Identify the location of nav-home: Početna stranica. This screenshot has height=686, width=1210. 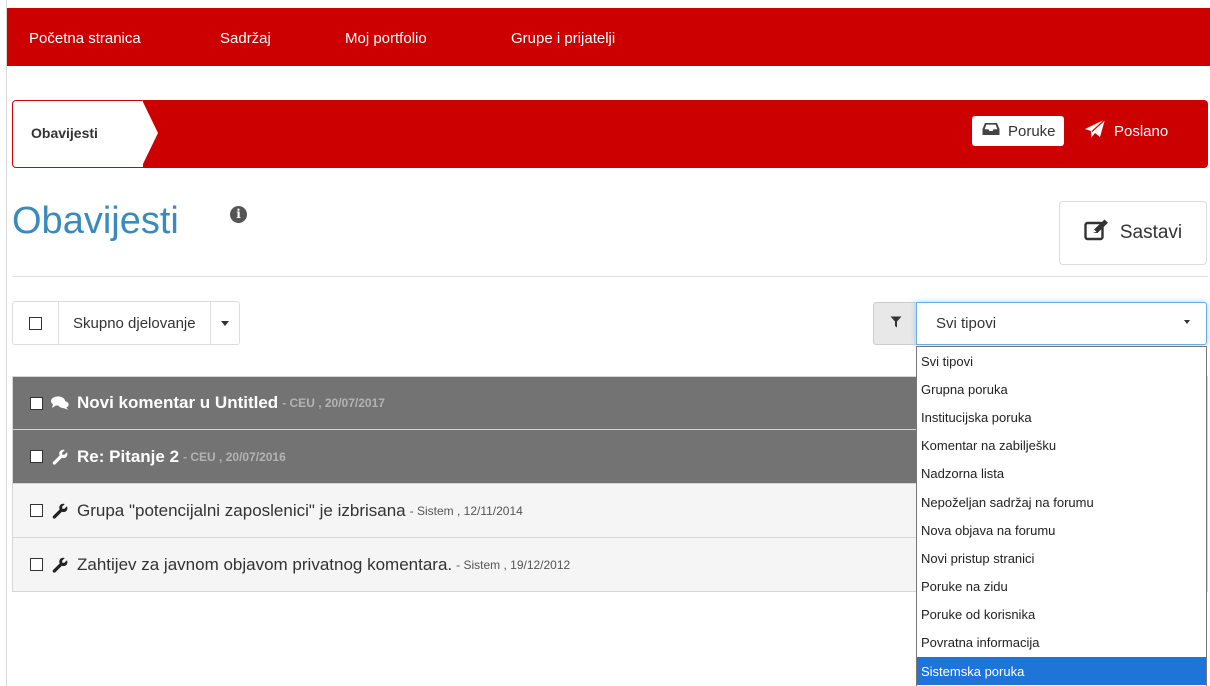
(85, 38).